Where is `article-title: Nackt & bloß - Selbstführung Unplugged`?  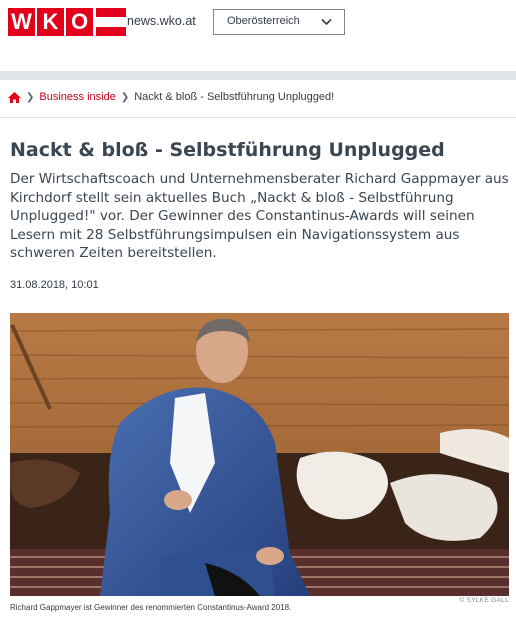
article-title: Nackt & bloß - Selbstführung Unplugged is located at coordinates (227, 150).